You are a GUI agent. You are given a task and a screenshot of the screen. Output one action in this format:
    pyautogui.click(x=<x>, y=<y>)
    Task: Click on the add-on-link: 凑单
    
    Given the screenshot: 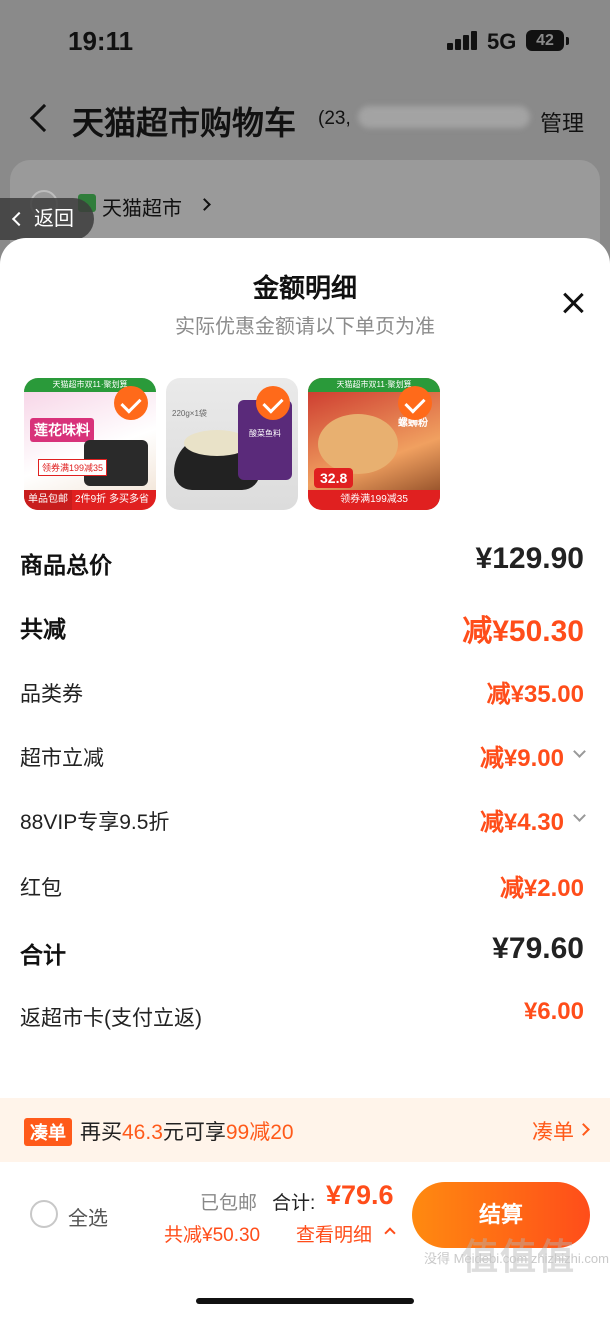 What is the action you would take?
    pyautogui.click(x=553, y=1131)
    